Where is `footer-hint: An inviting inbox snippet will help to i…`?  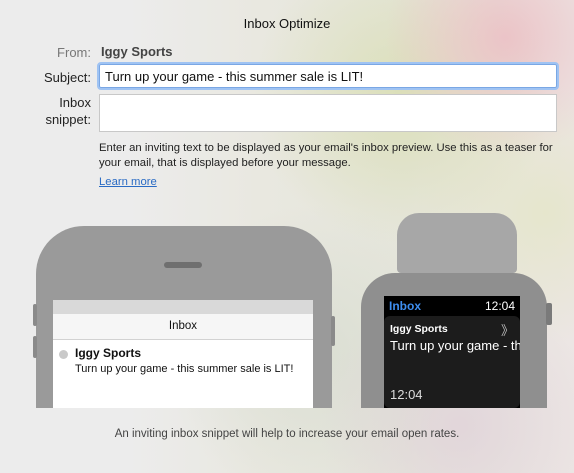 footer-hint: An inviting inbox snippet will help to i… is located at coordinates (287, 434).